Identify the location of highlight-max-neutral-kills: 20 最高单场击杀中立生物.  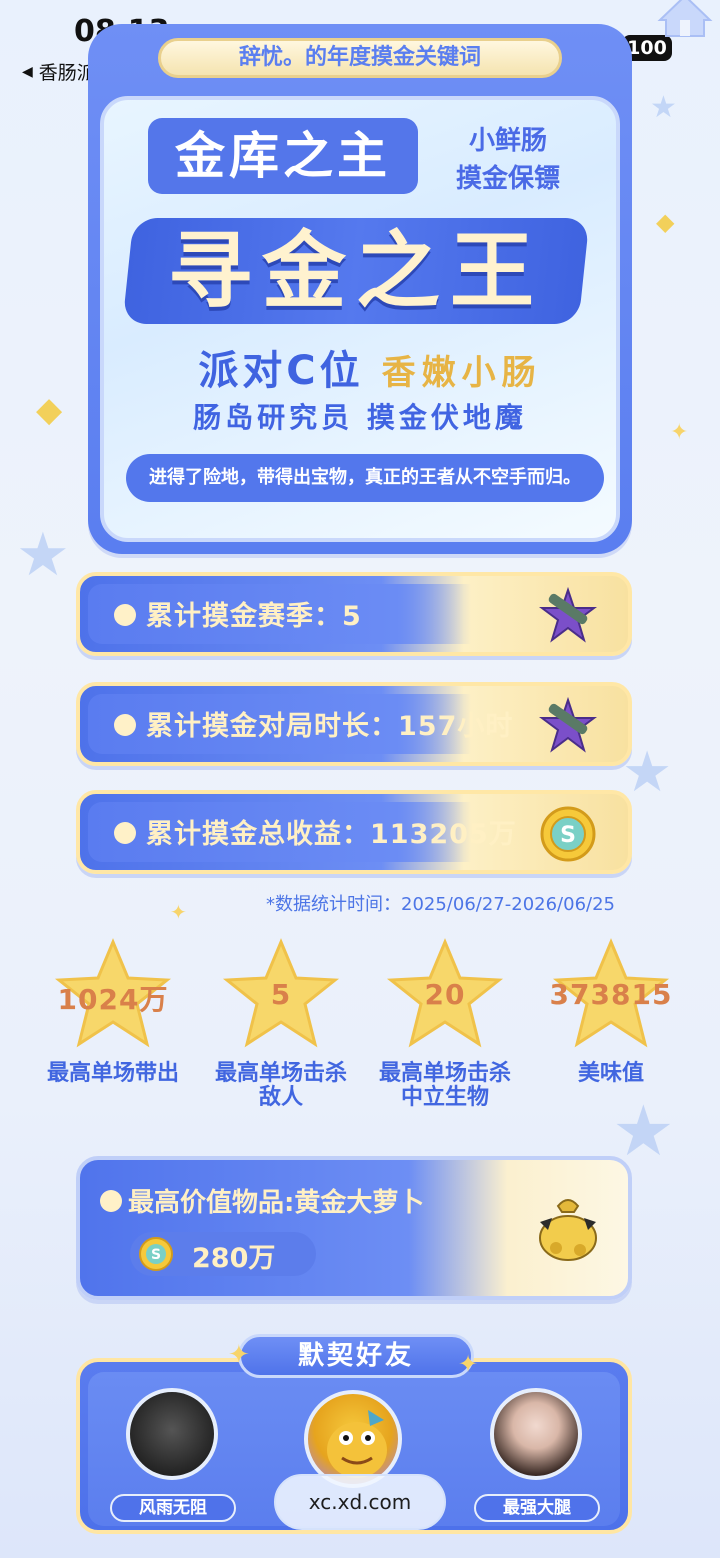
(445, 1024).